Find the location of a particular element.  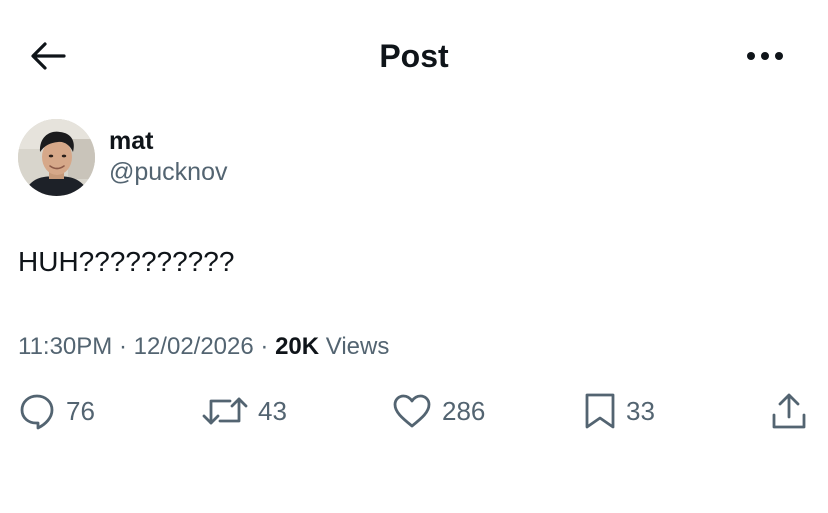

bookmark-icon is located at coordinates (600, 411).